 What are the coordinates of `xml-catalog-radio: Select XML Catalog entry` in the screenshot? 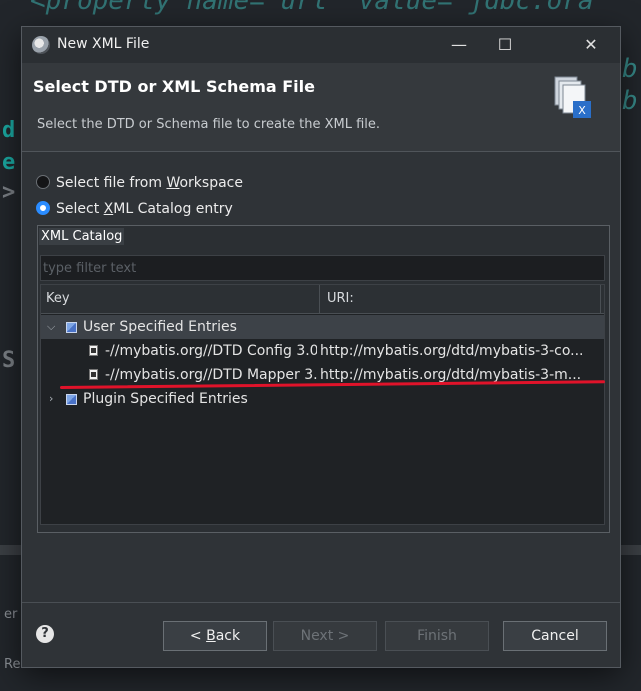 It's located at (134, 209).